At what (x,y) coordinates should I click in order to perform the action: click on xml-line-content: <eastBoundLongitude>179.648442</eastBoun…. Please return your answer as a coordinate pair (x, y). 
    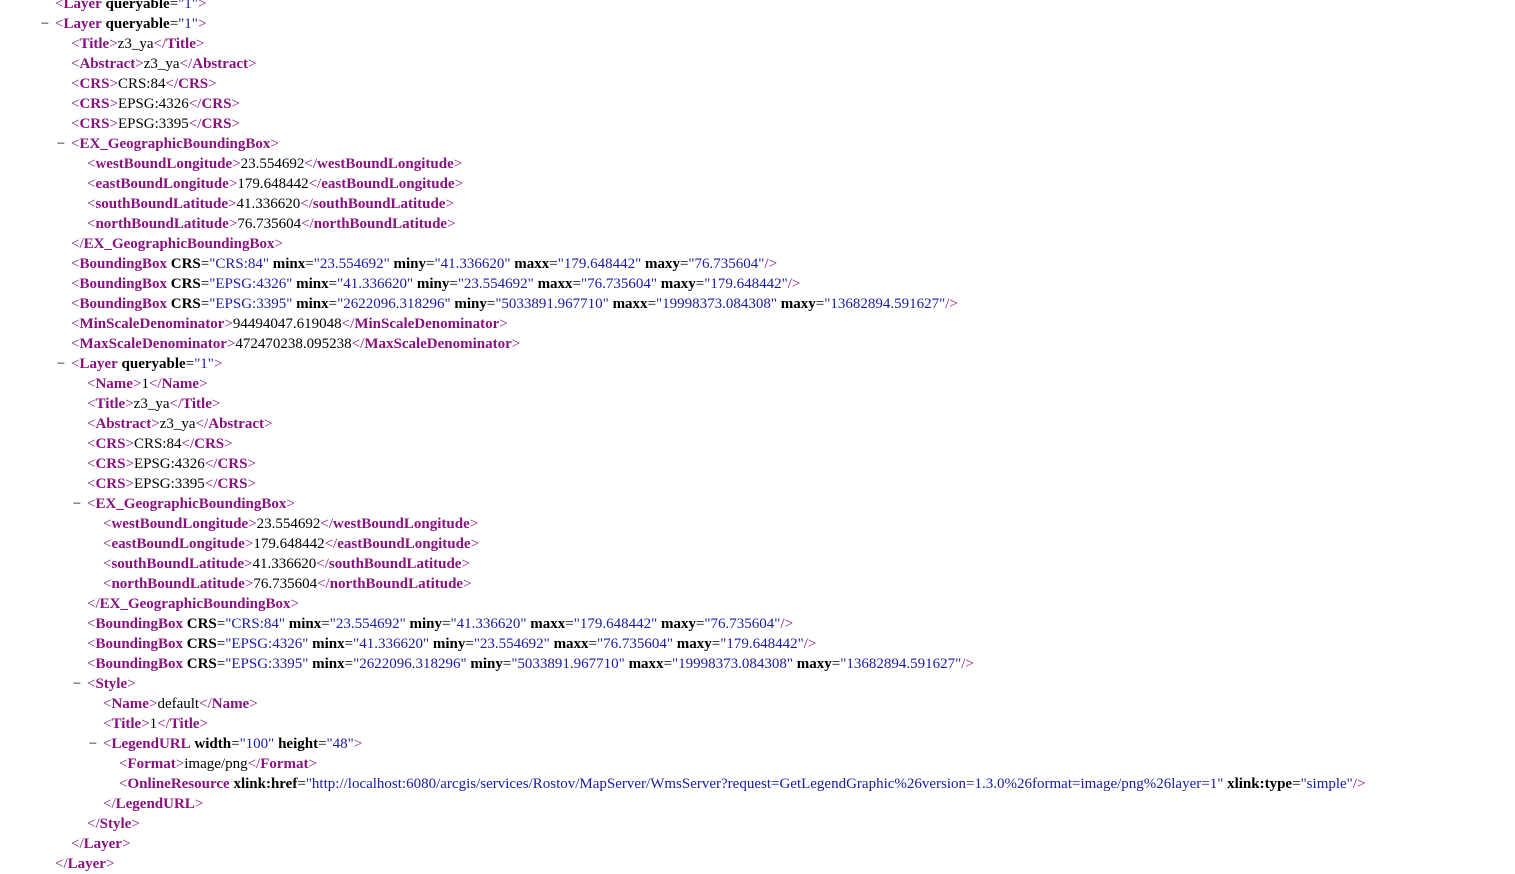
    Looking at the image, I should click on (275, 184).